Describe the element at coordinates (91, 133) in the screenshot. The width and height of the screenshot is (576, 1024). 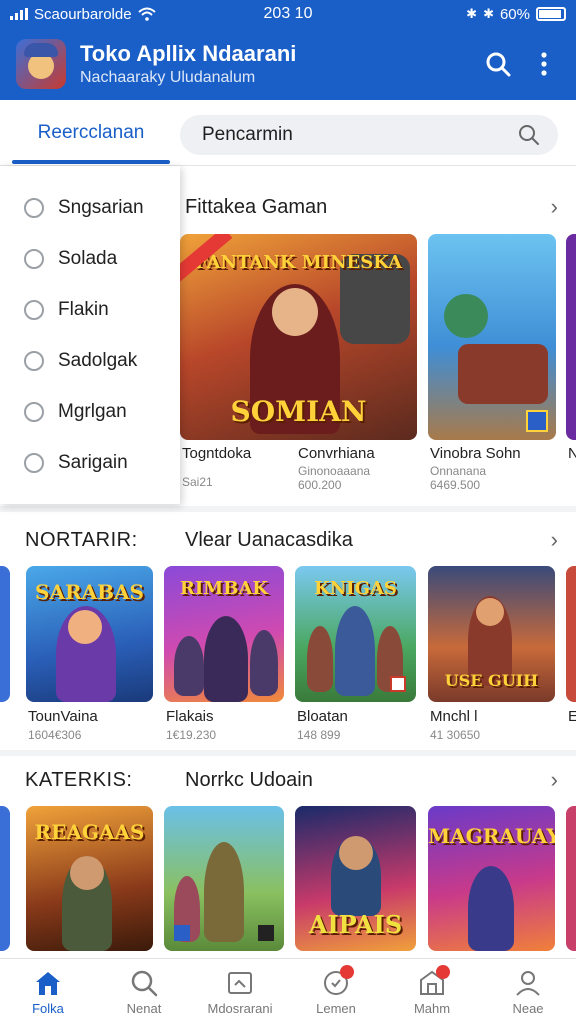
I see `tab-recommendation: Reercclanan` at that location.